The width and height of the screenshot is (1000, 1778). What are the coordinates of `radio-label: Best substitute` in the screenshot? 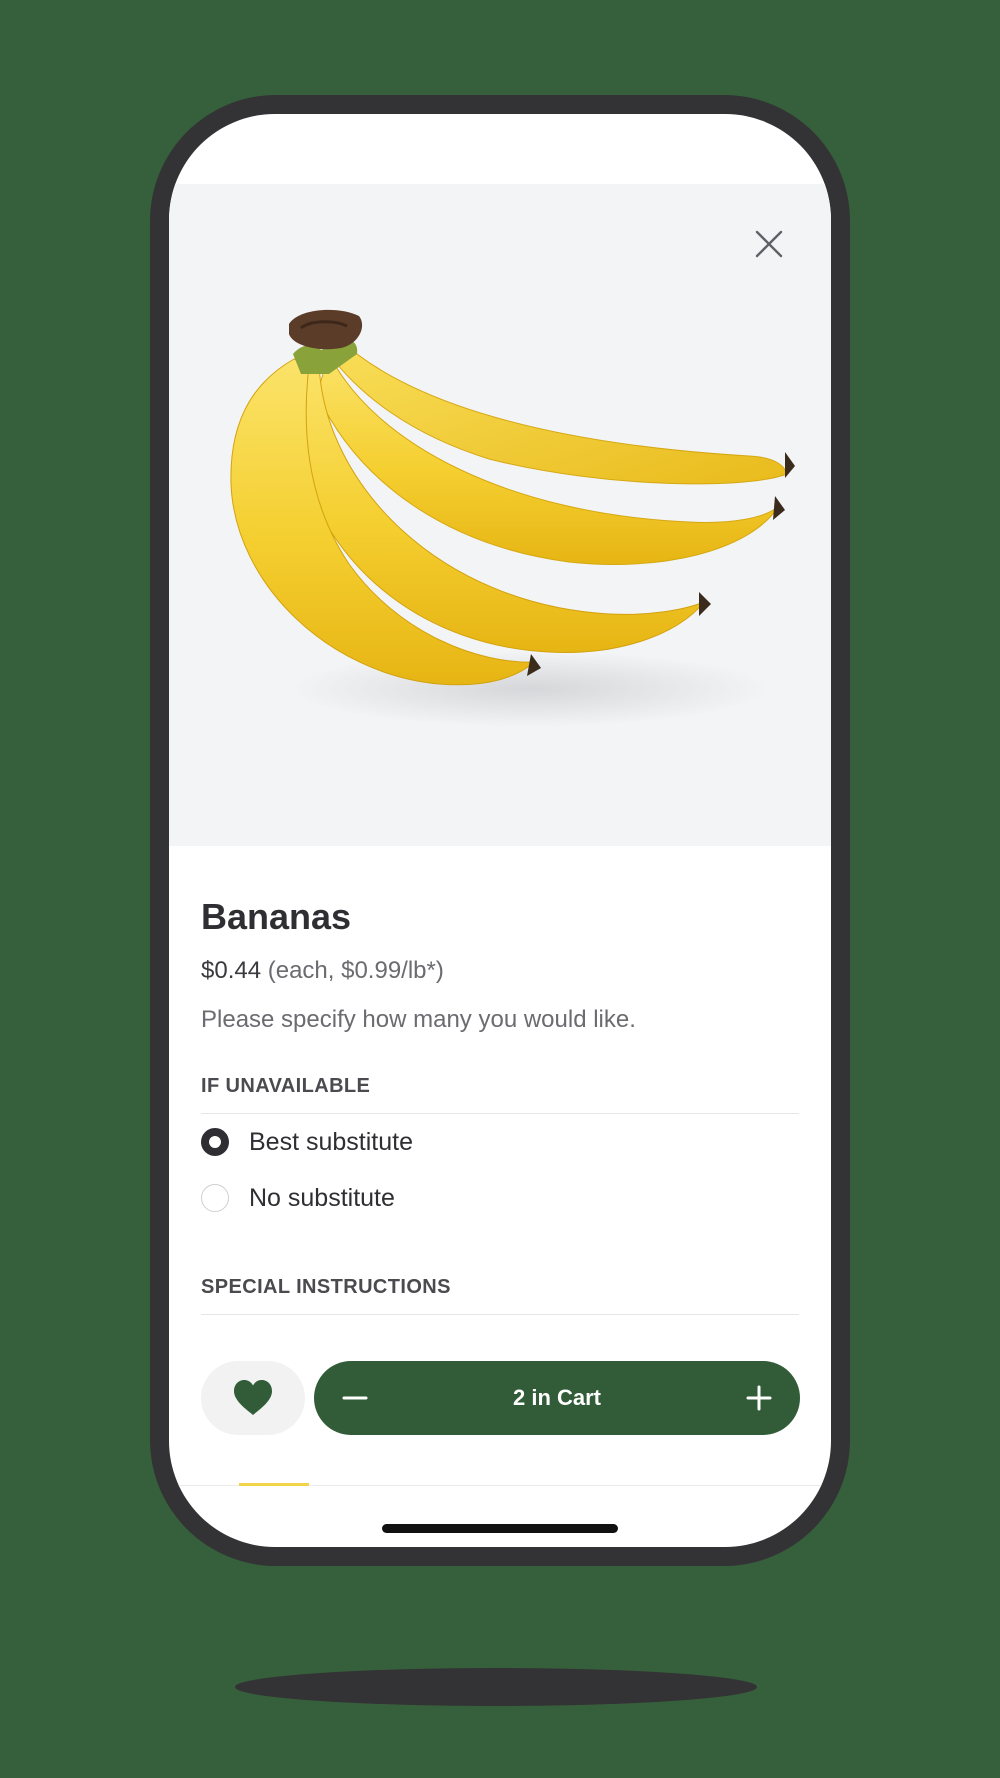 It's located at (331, 1141).